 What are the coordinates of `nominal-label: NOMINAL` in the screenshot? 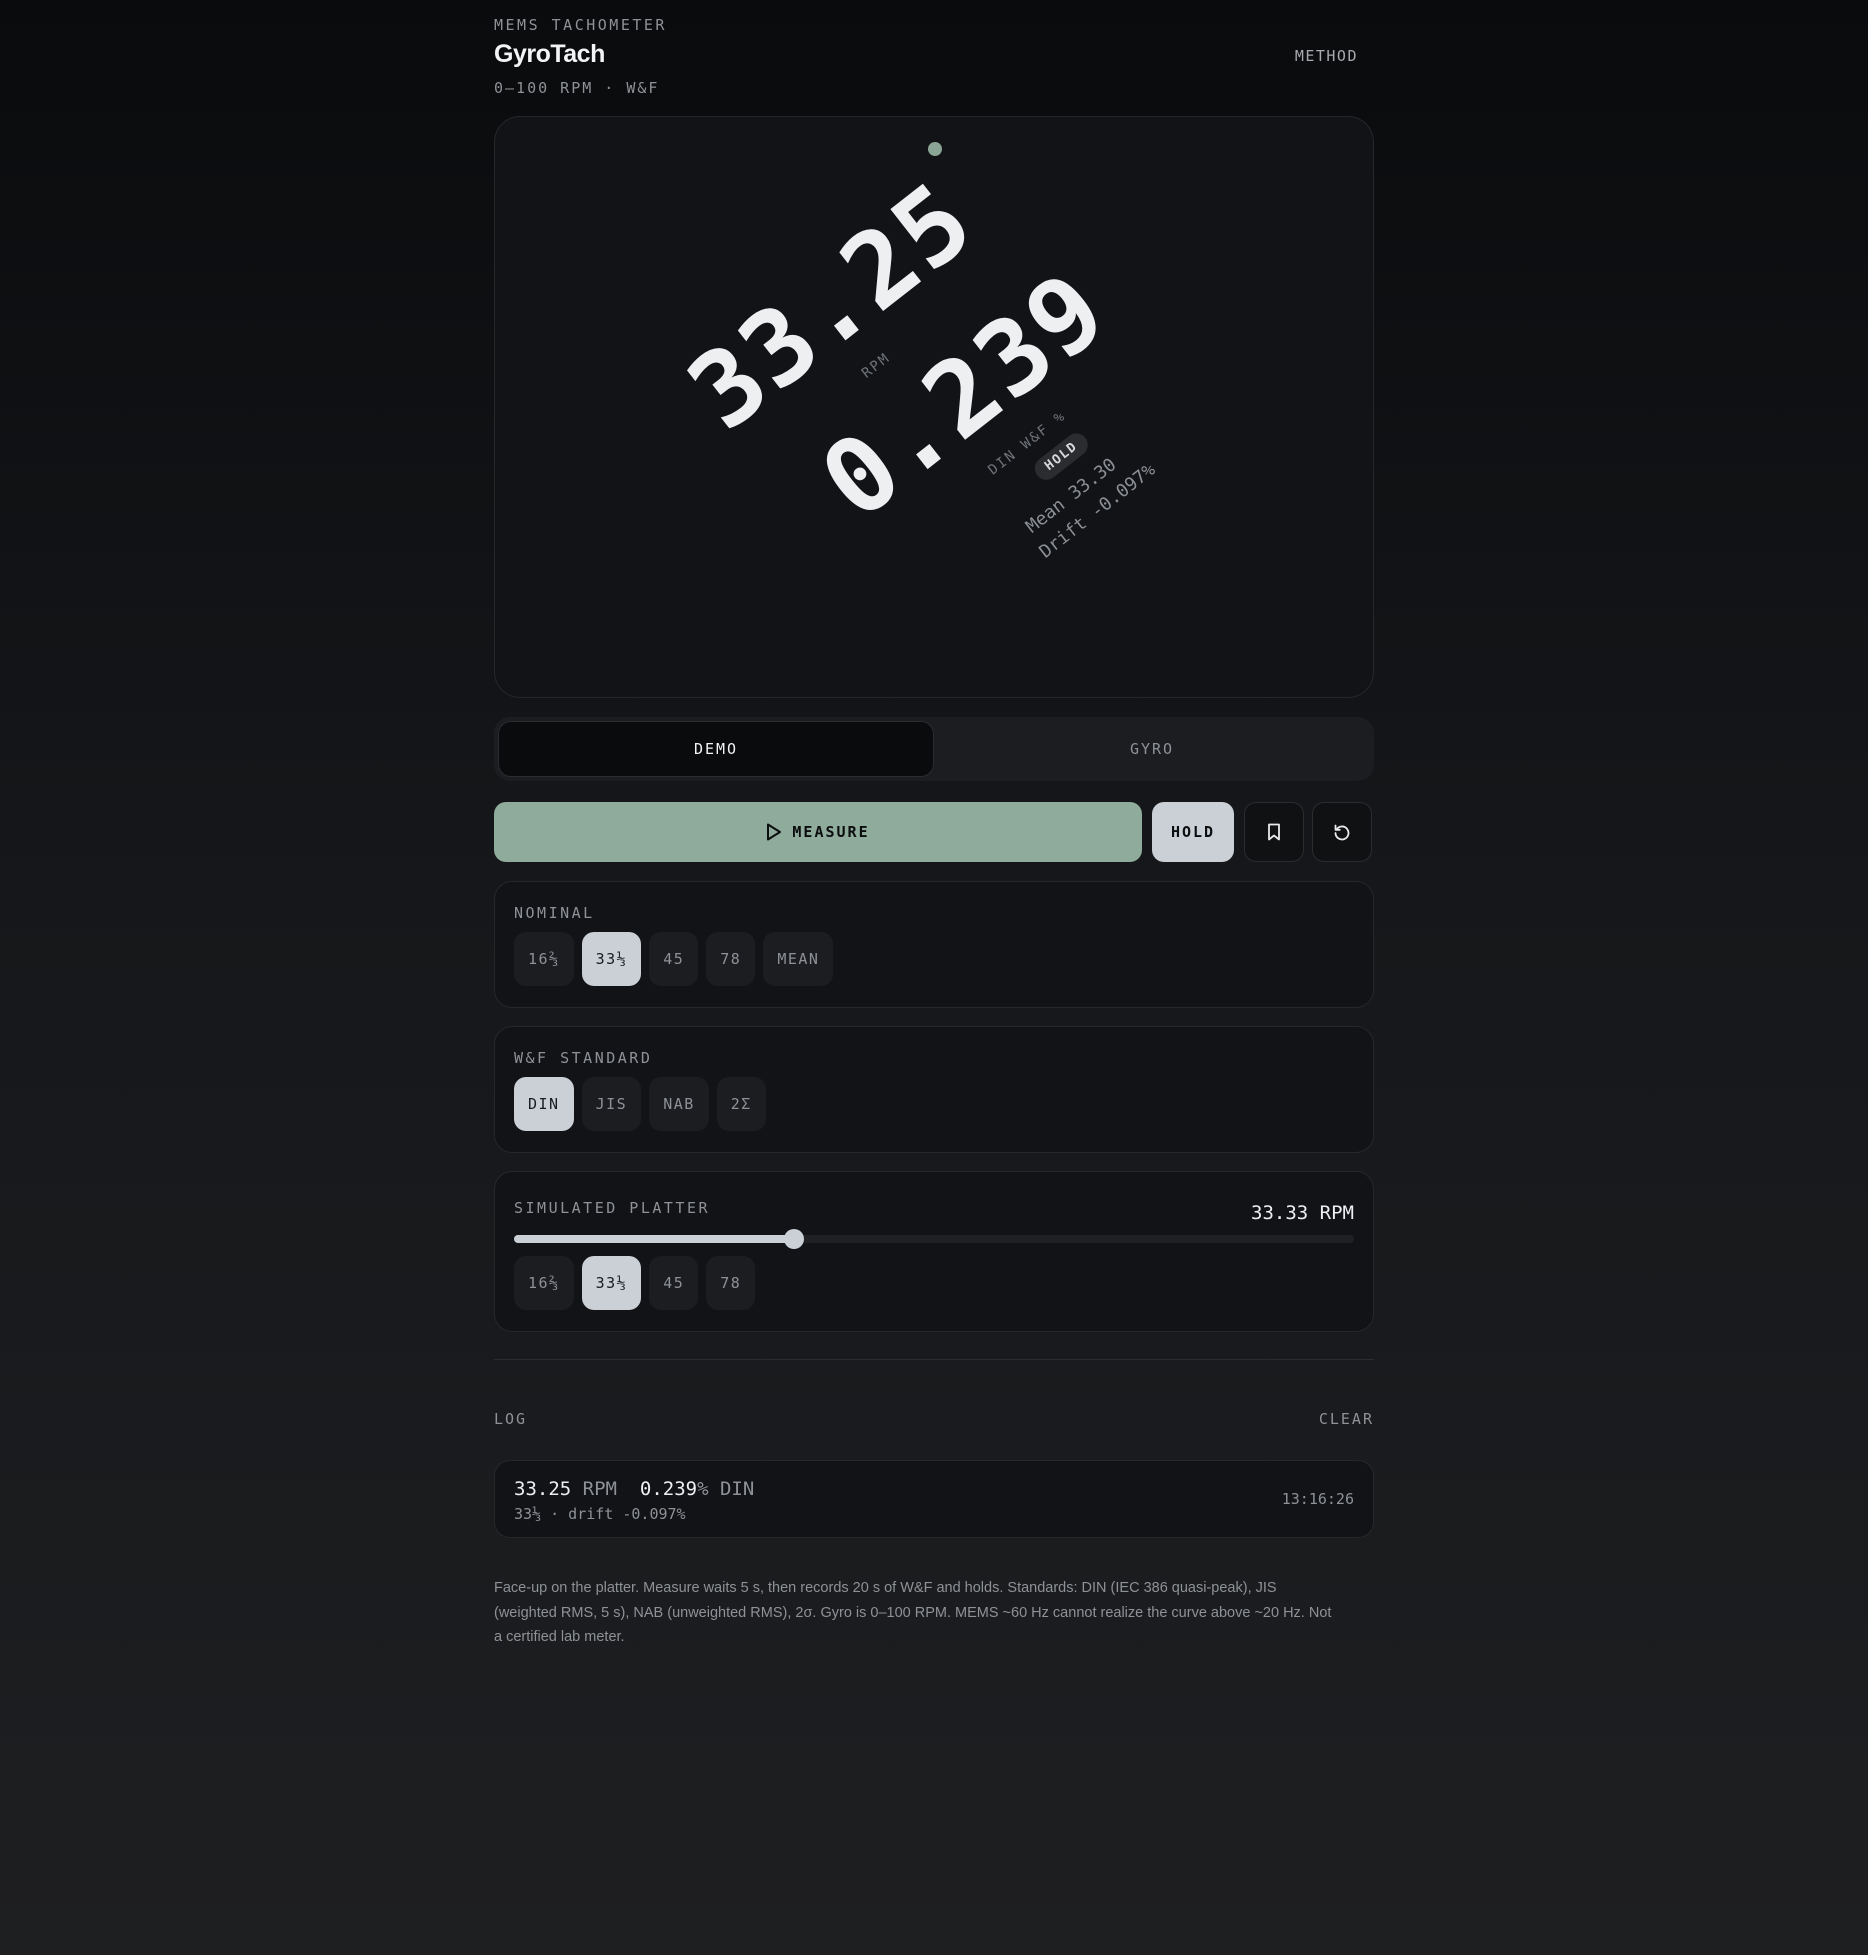 It's located at (554, 913).